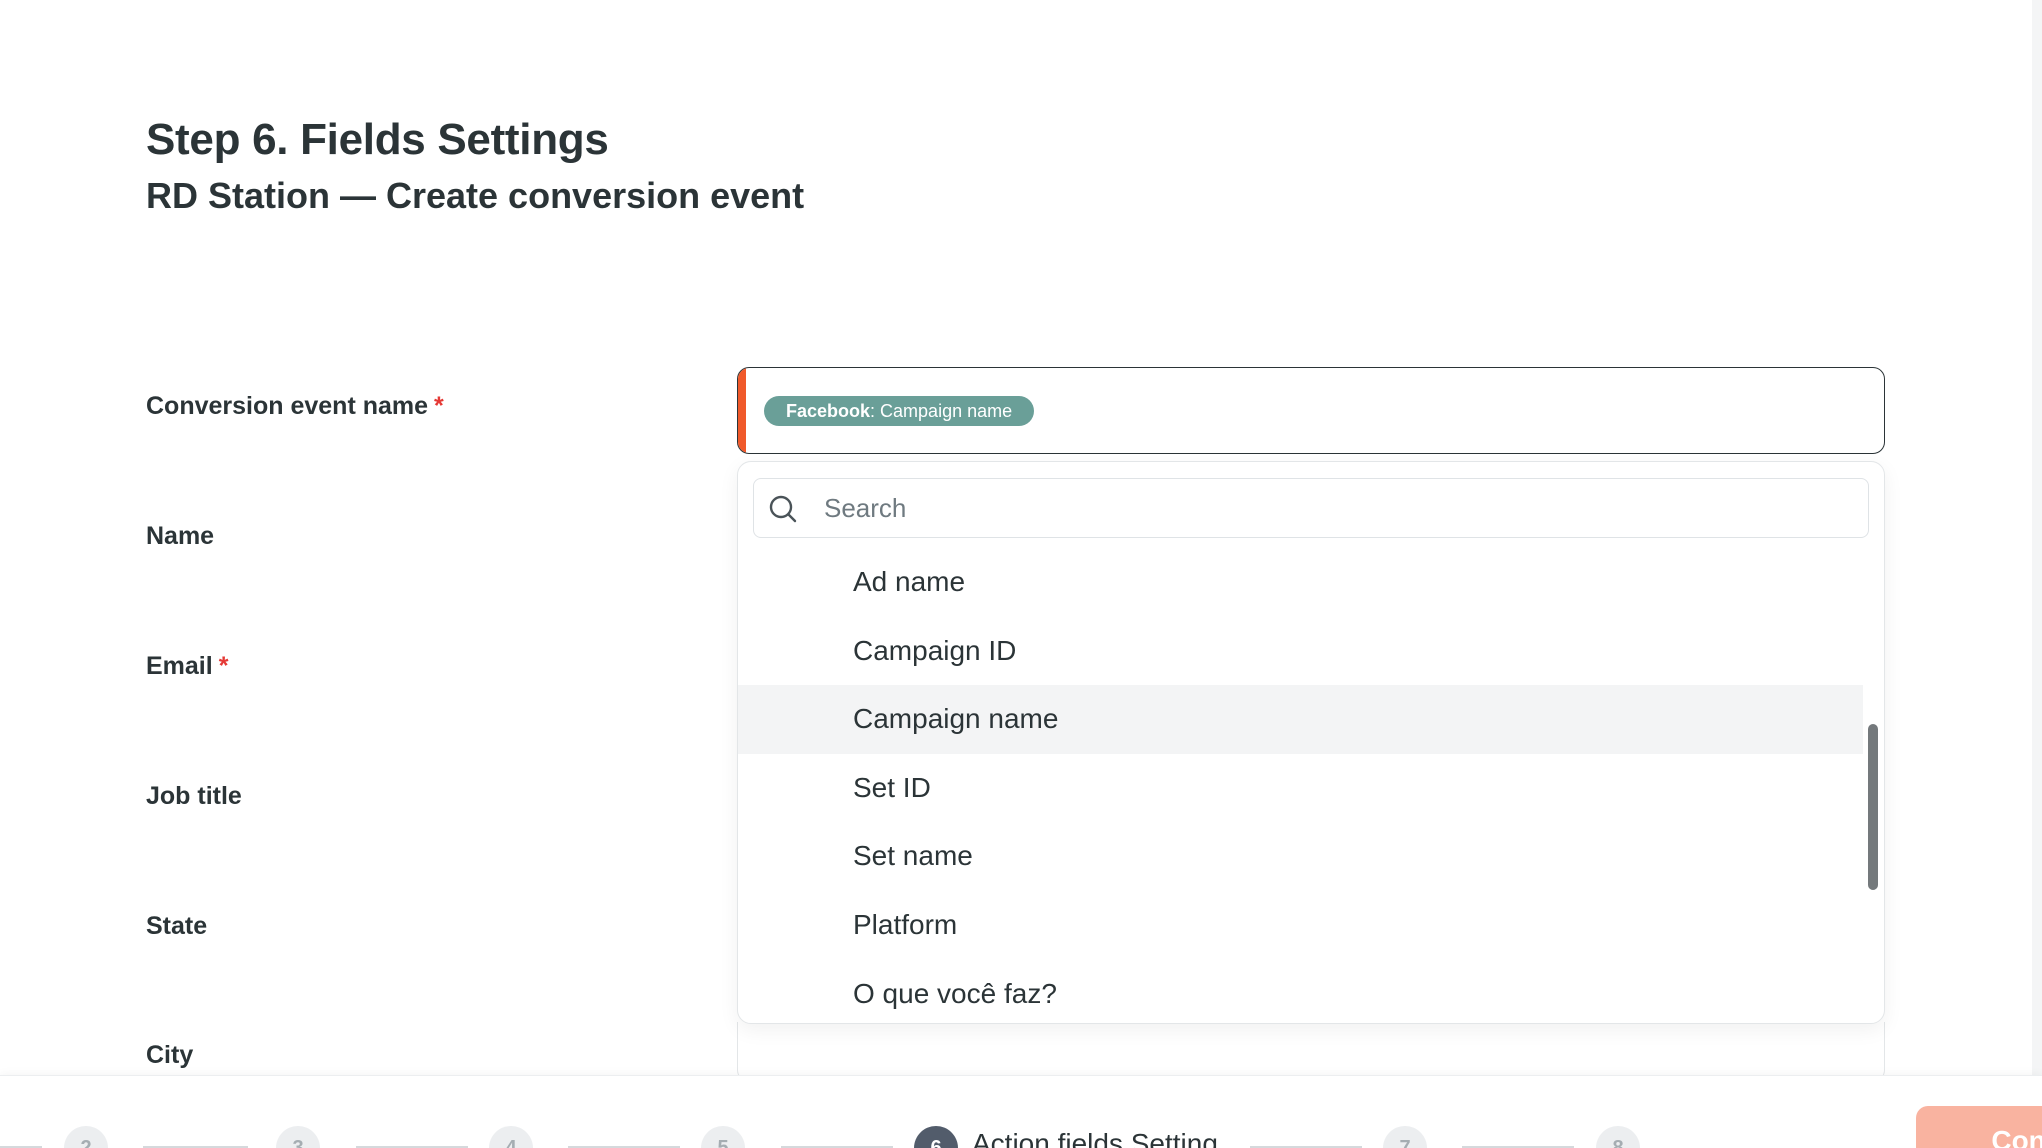 This screenshot has height=1148, width=2042. Describe the element at coordinates (287, 406) in the screenshot. I see `field-label-text: Conversion event name` at that location.